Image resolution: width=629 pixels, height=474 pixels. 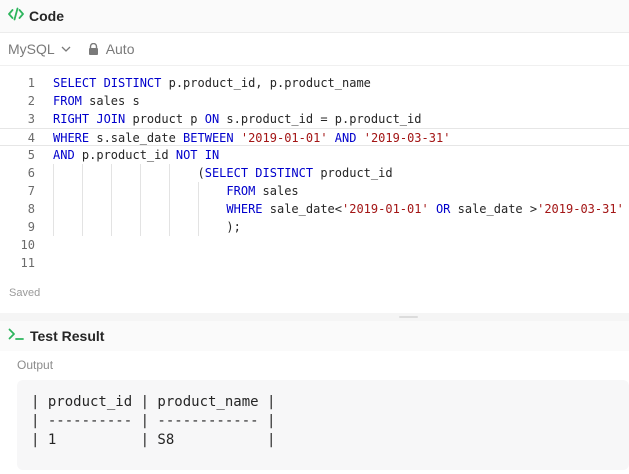 I want to click on code-token: p.product_id, p.product_name, so click(x=266, y=83).